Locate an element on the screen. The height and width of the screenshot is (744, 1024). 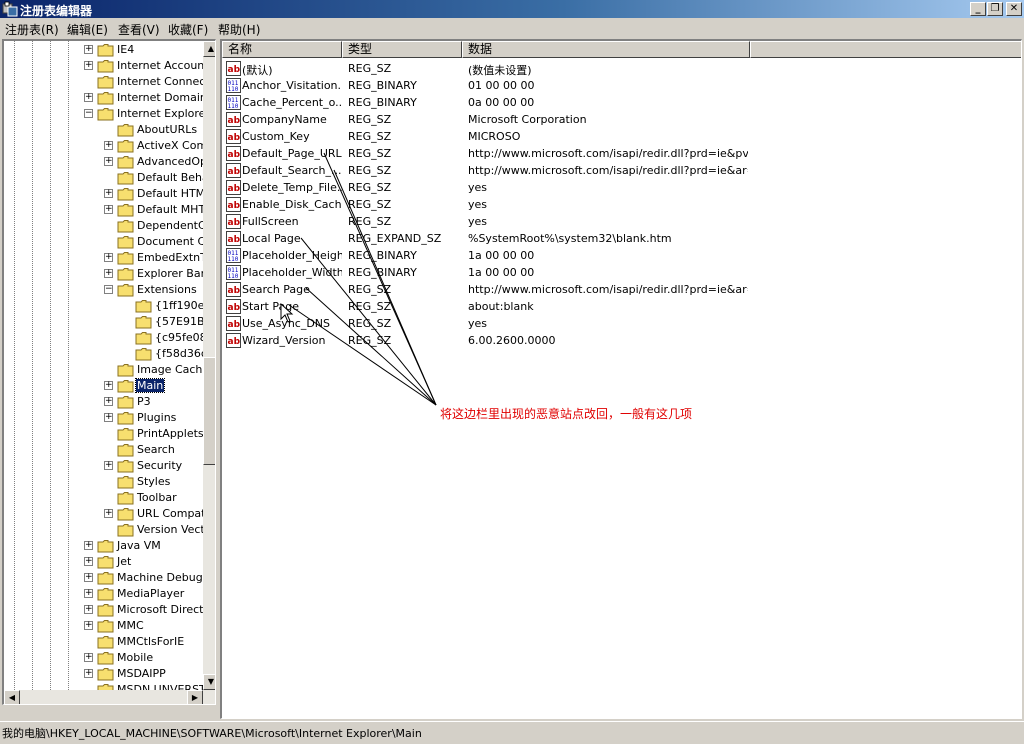
tree-node-label: {1ff190e is located at coordinates (180, 305).